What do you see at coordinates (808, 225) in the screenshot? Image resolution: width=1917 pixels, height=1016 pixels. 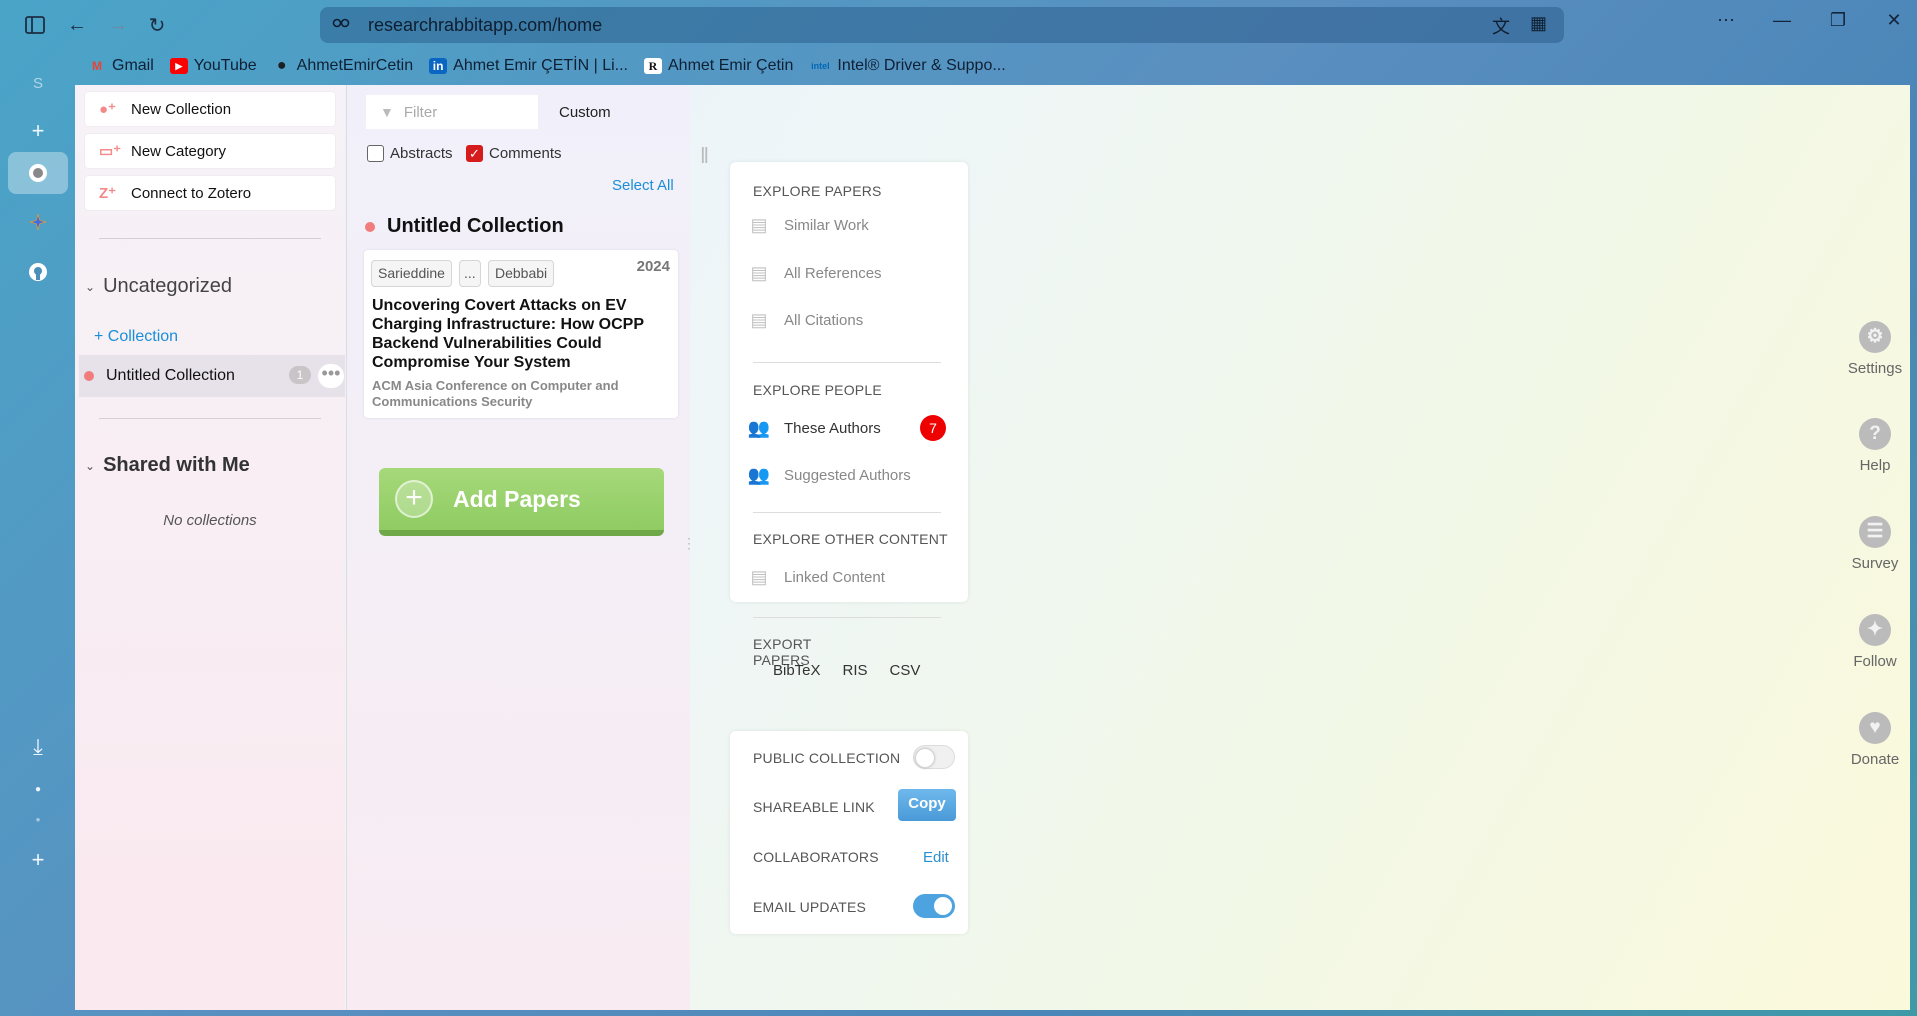 I see `similar-work-button: ▤ Similar Work` at bounding box center [808, 225].